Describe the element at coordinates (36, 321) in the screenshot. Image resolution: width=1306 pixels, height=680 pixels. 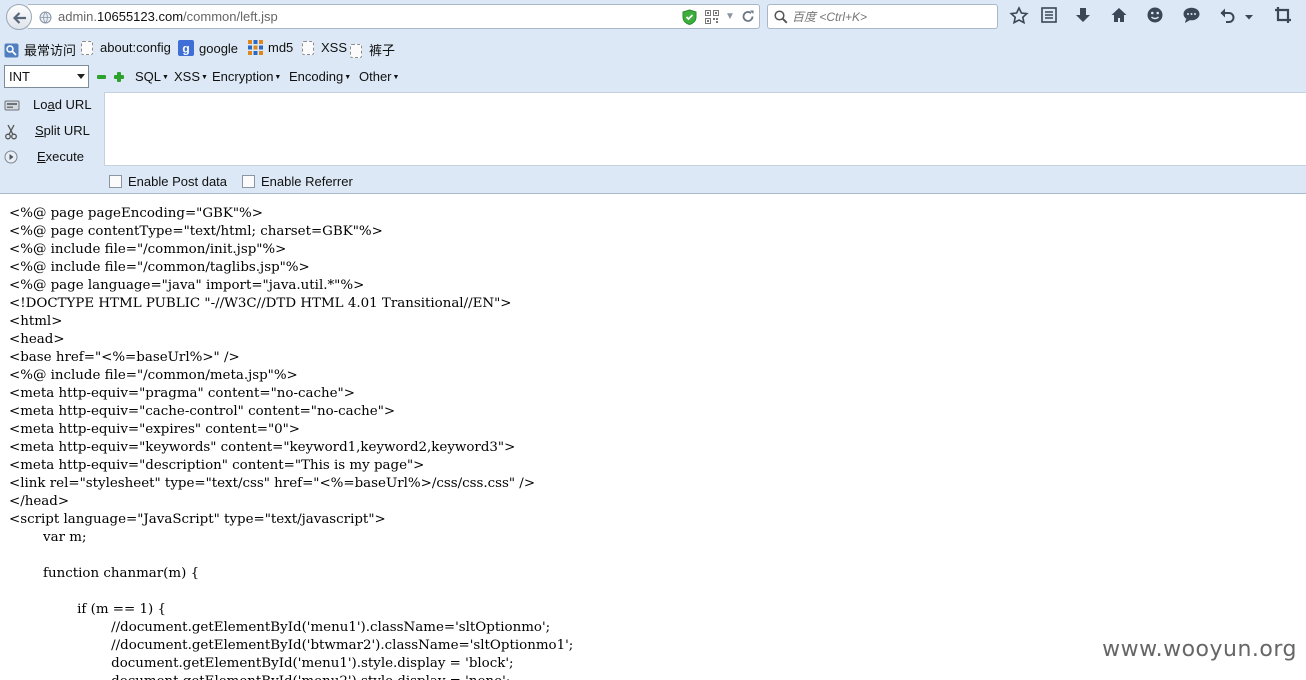
I see `source-line: <html>` at that location.